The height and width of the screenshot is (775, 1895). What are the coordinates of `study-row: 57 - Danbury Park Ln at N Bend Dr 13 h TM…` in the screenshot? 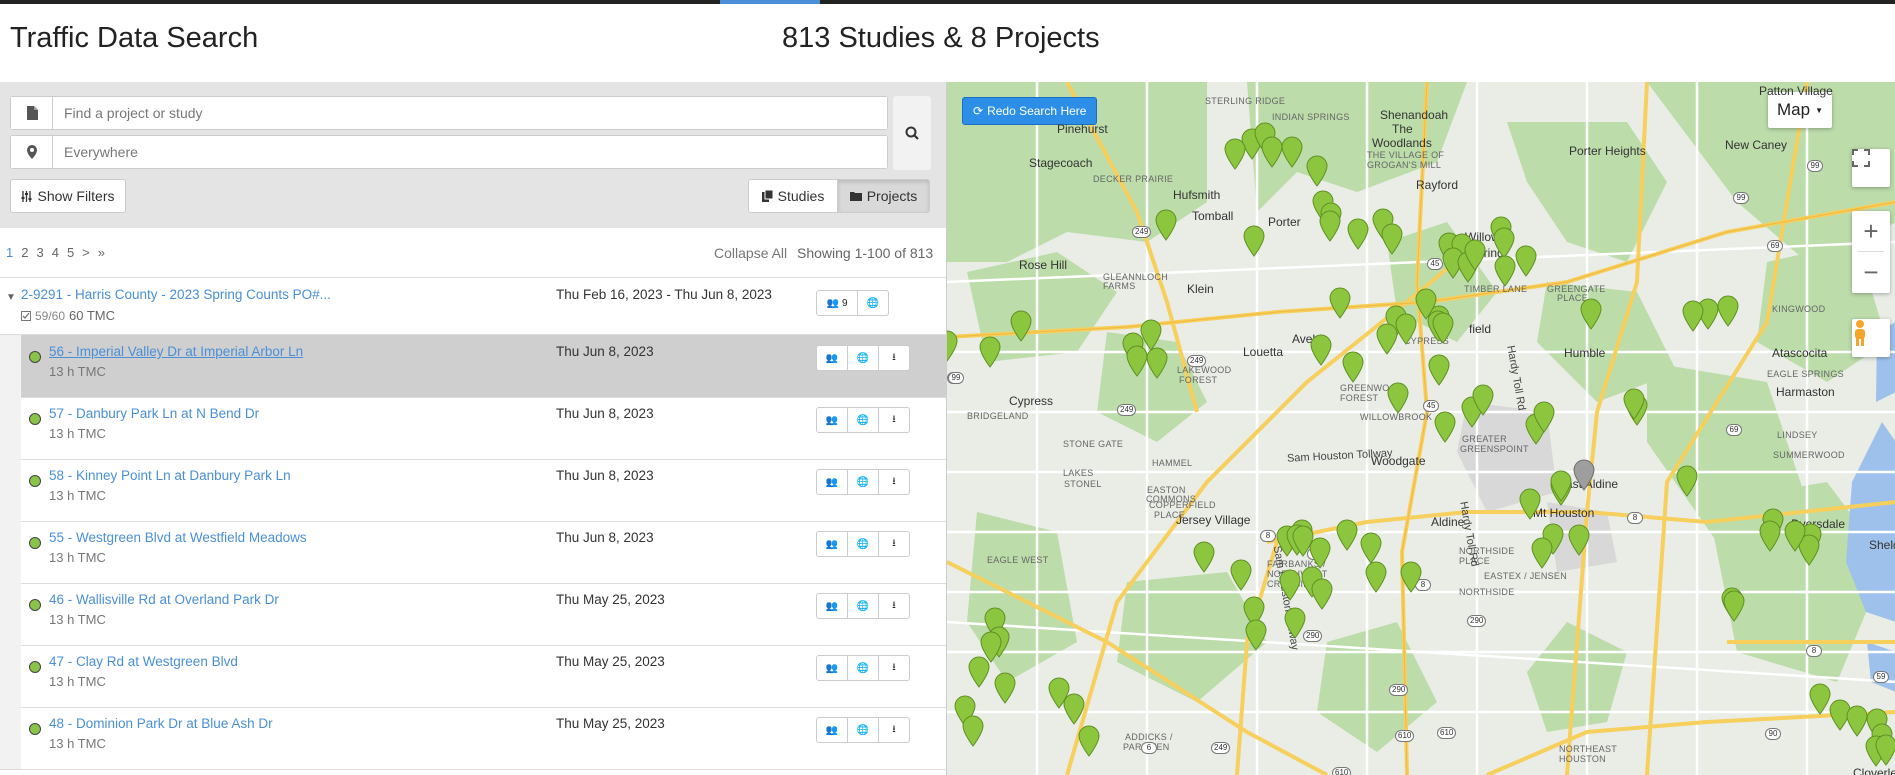 It's located at (473, 428).